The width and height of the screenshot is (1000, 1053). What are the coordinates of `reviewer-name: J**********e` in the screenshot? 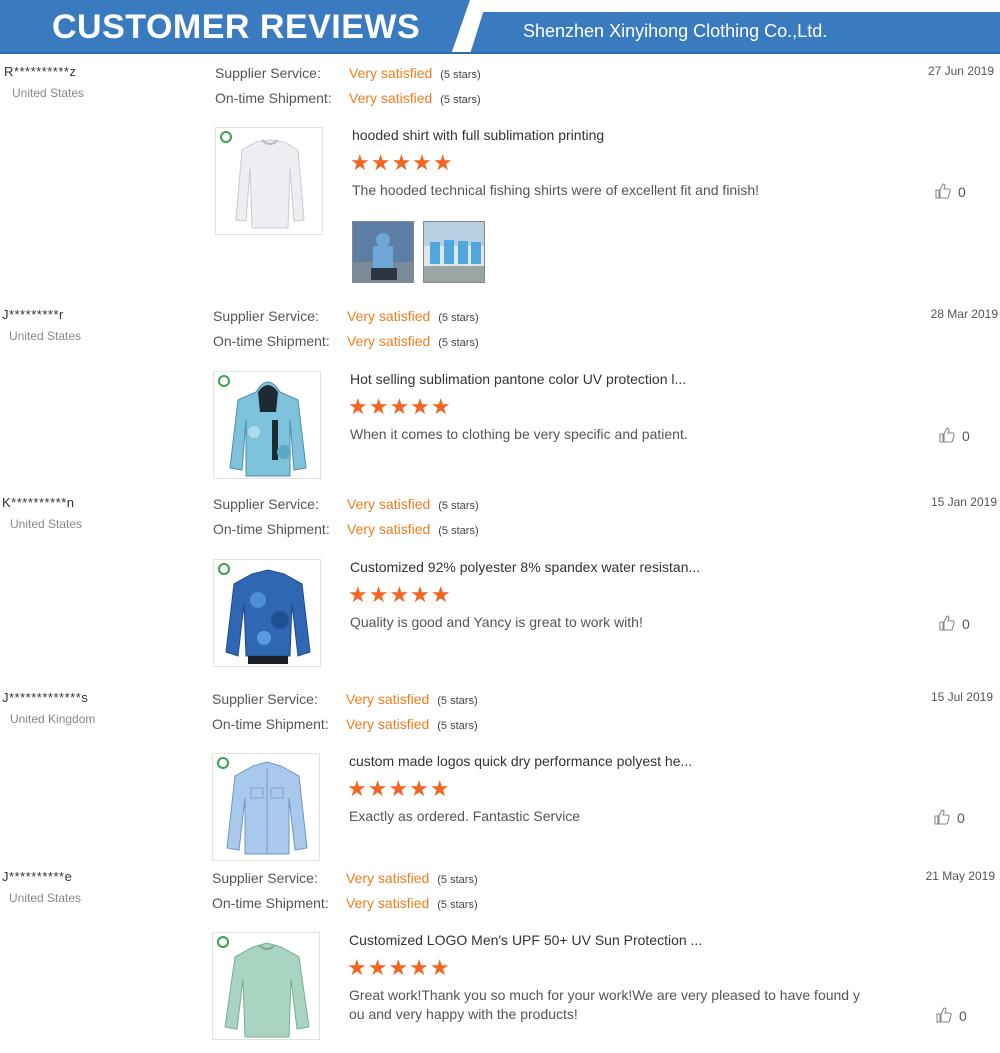 It's located at (37, 876).